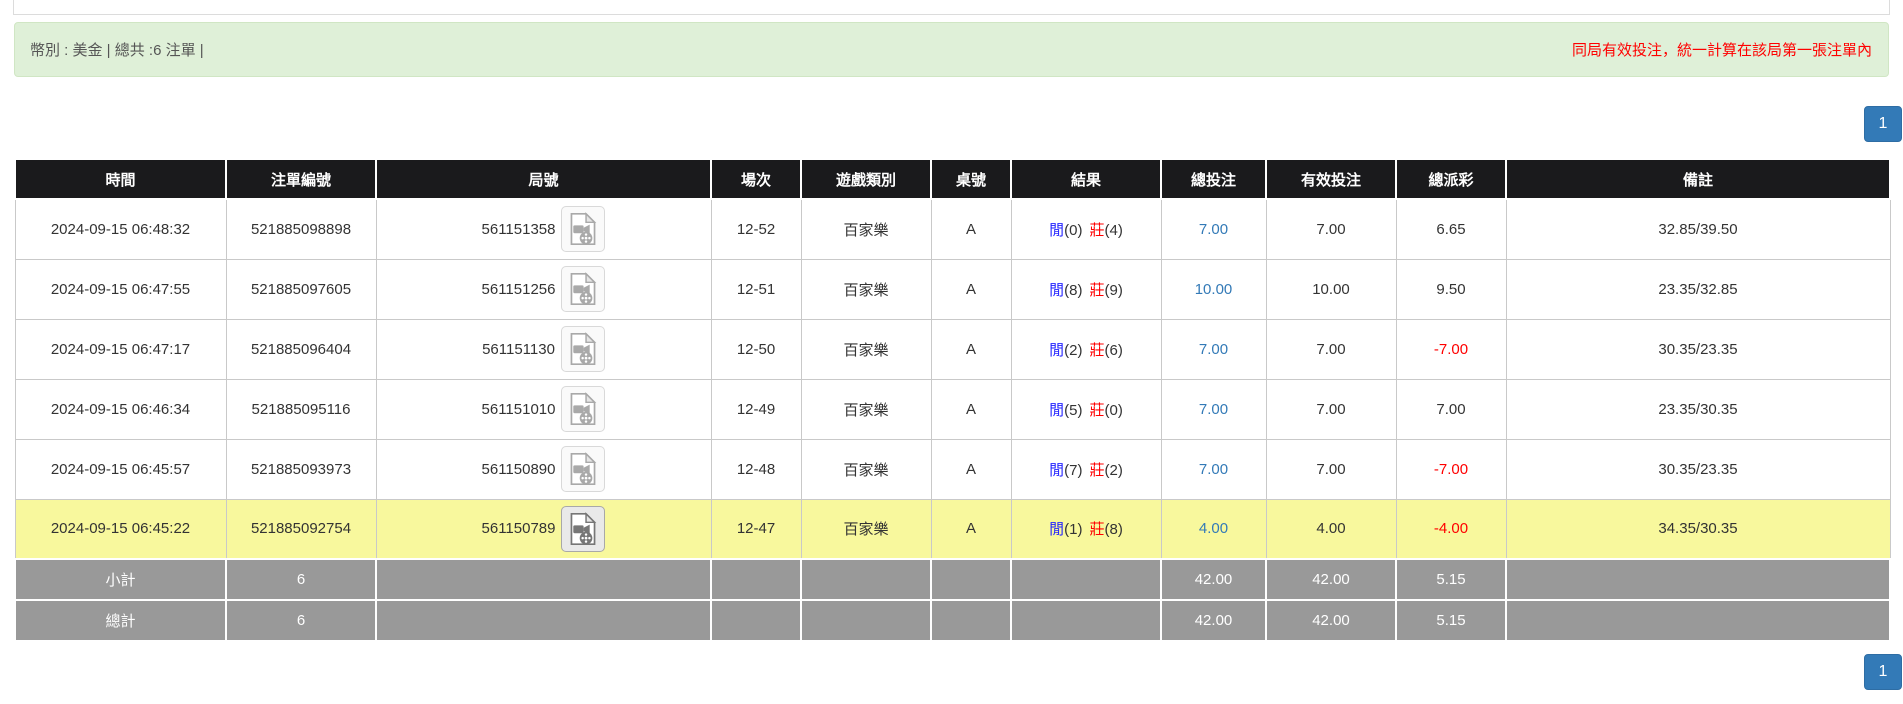 The height and width of the screenshot is (704, 1903). What do you see at coordinates (1451, 289) in the screenshot?
I see `total-payout-cell: 9.50` at bounding box center [1451, 289].